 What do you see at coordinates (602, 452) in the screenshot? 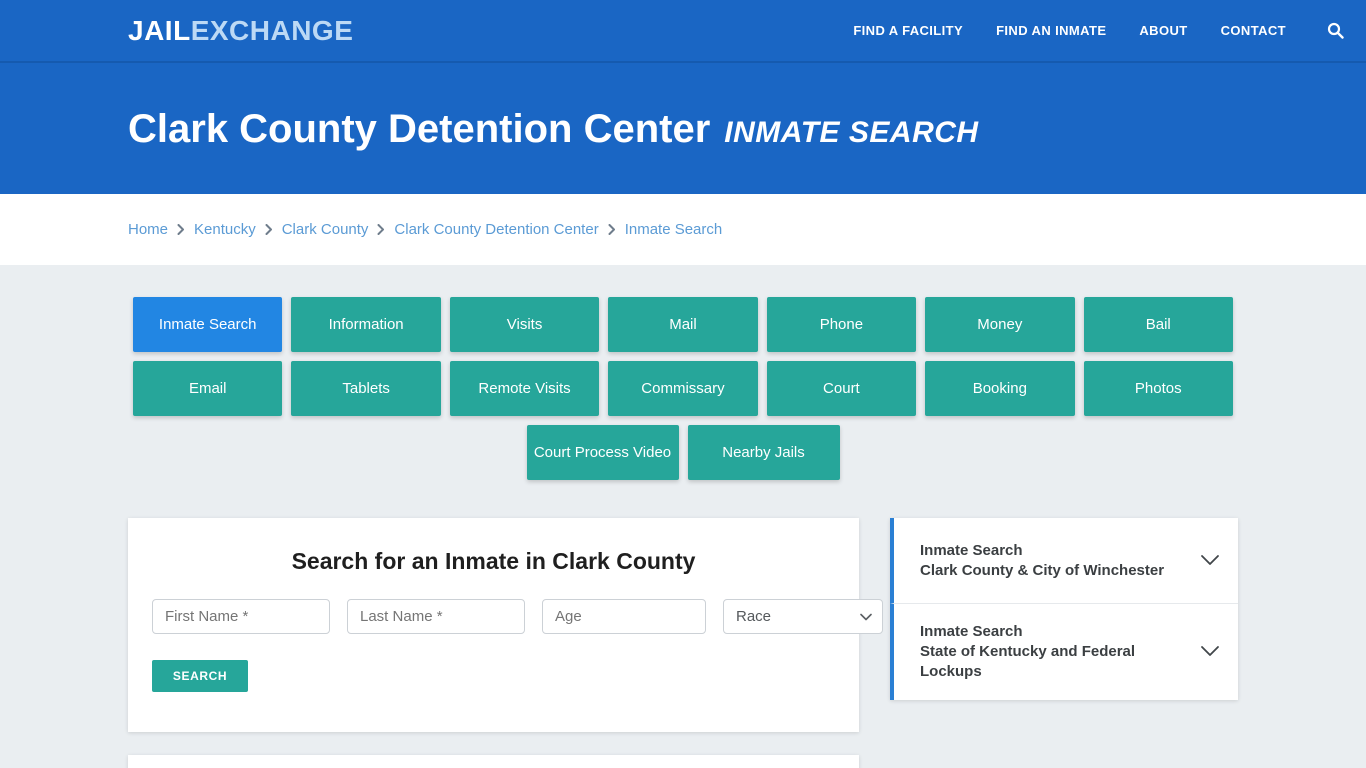
I see `tab-court-process-video: Court Process Video` at bounding box center [602, 452].